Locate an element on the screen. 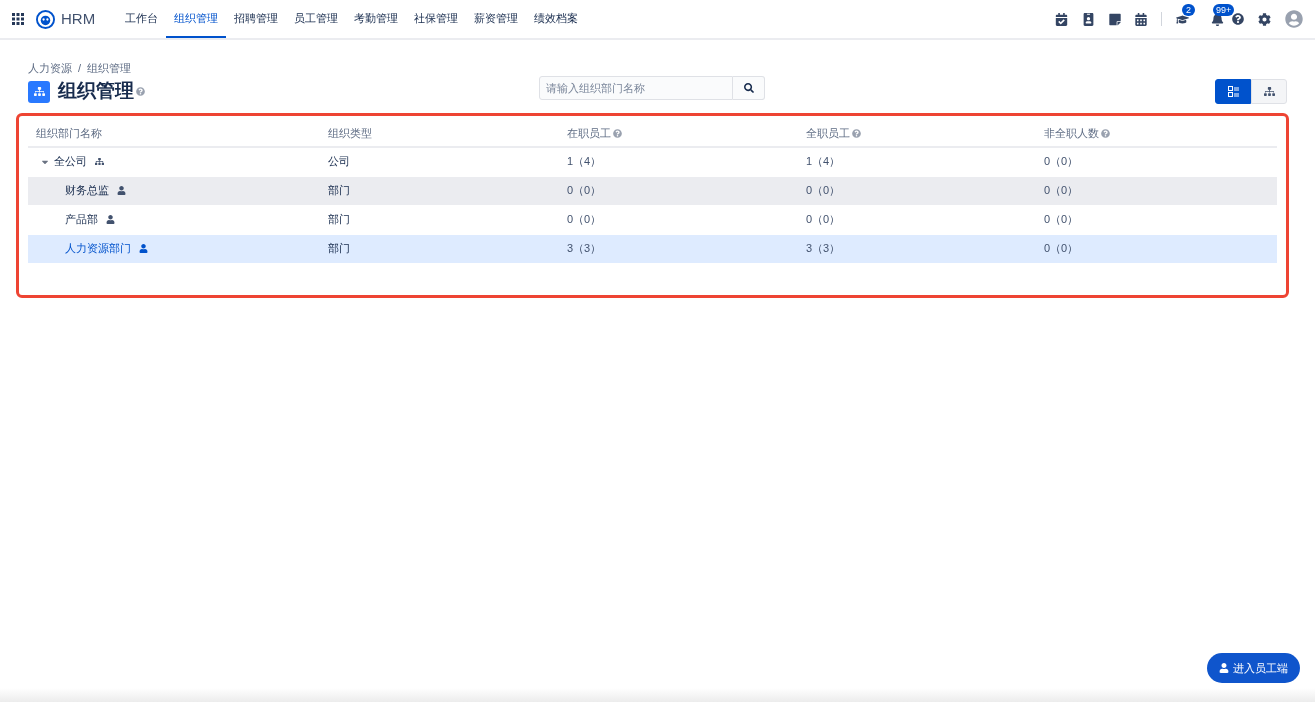 The height and width of the screenshot is (702, 1315). list-view-button is located at coordinates (1233, 91).